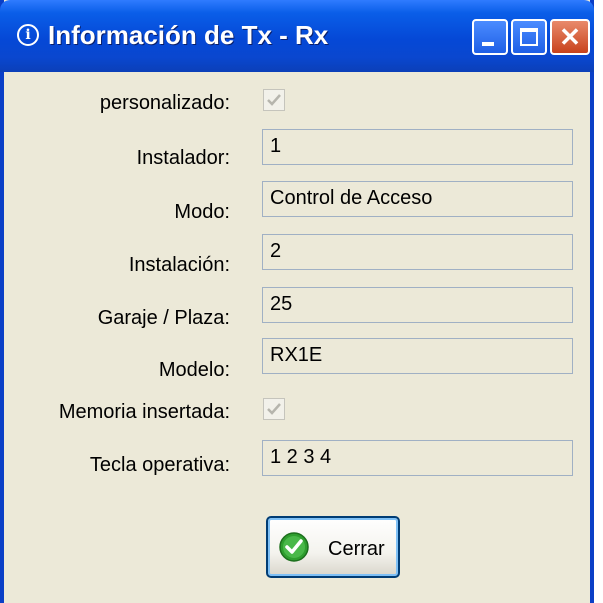 The image size is (603, 603). I want to click on green-check-icon, so click(294, 547).